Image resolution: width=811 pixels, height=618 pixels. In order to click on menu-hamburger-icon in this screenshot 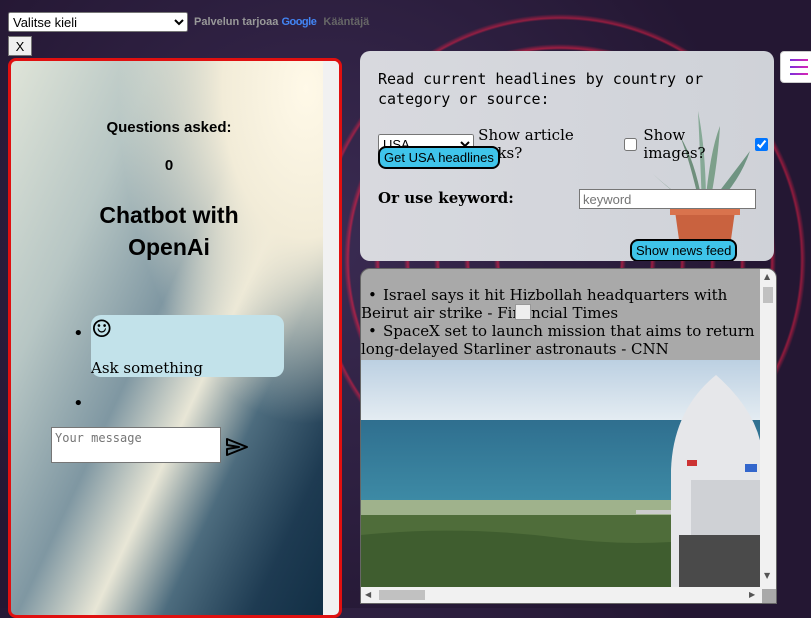, I will do `click(795, 67)`.